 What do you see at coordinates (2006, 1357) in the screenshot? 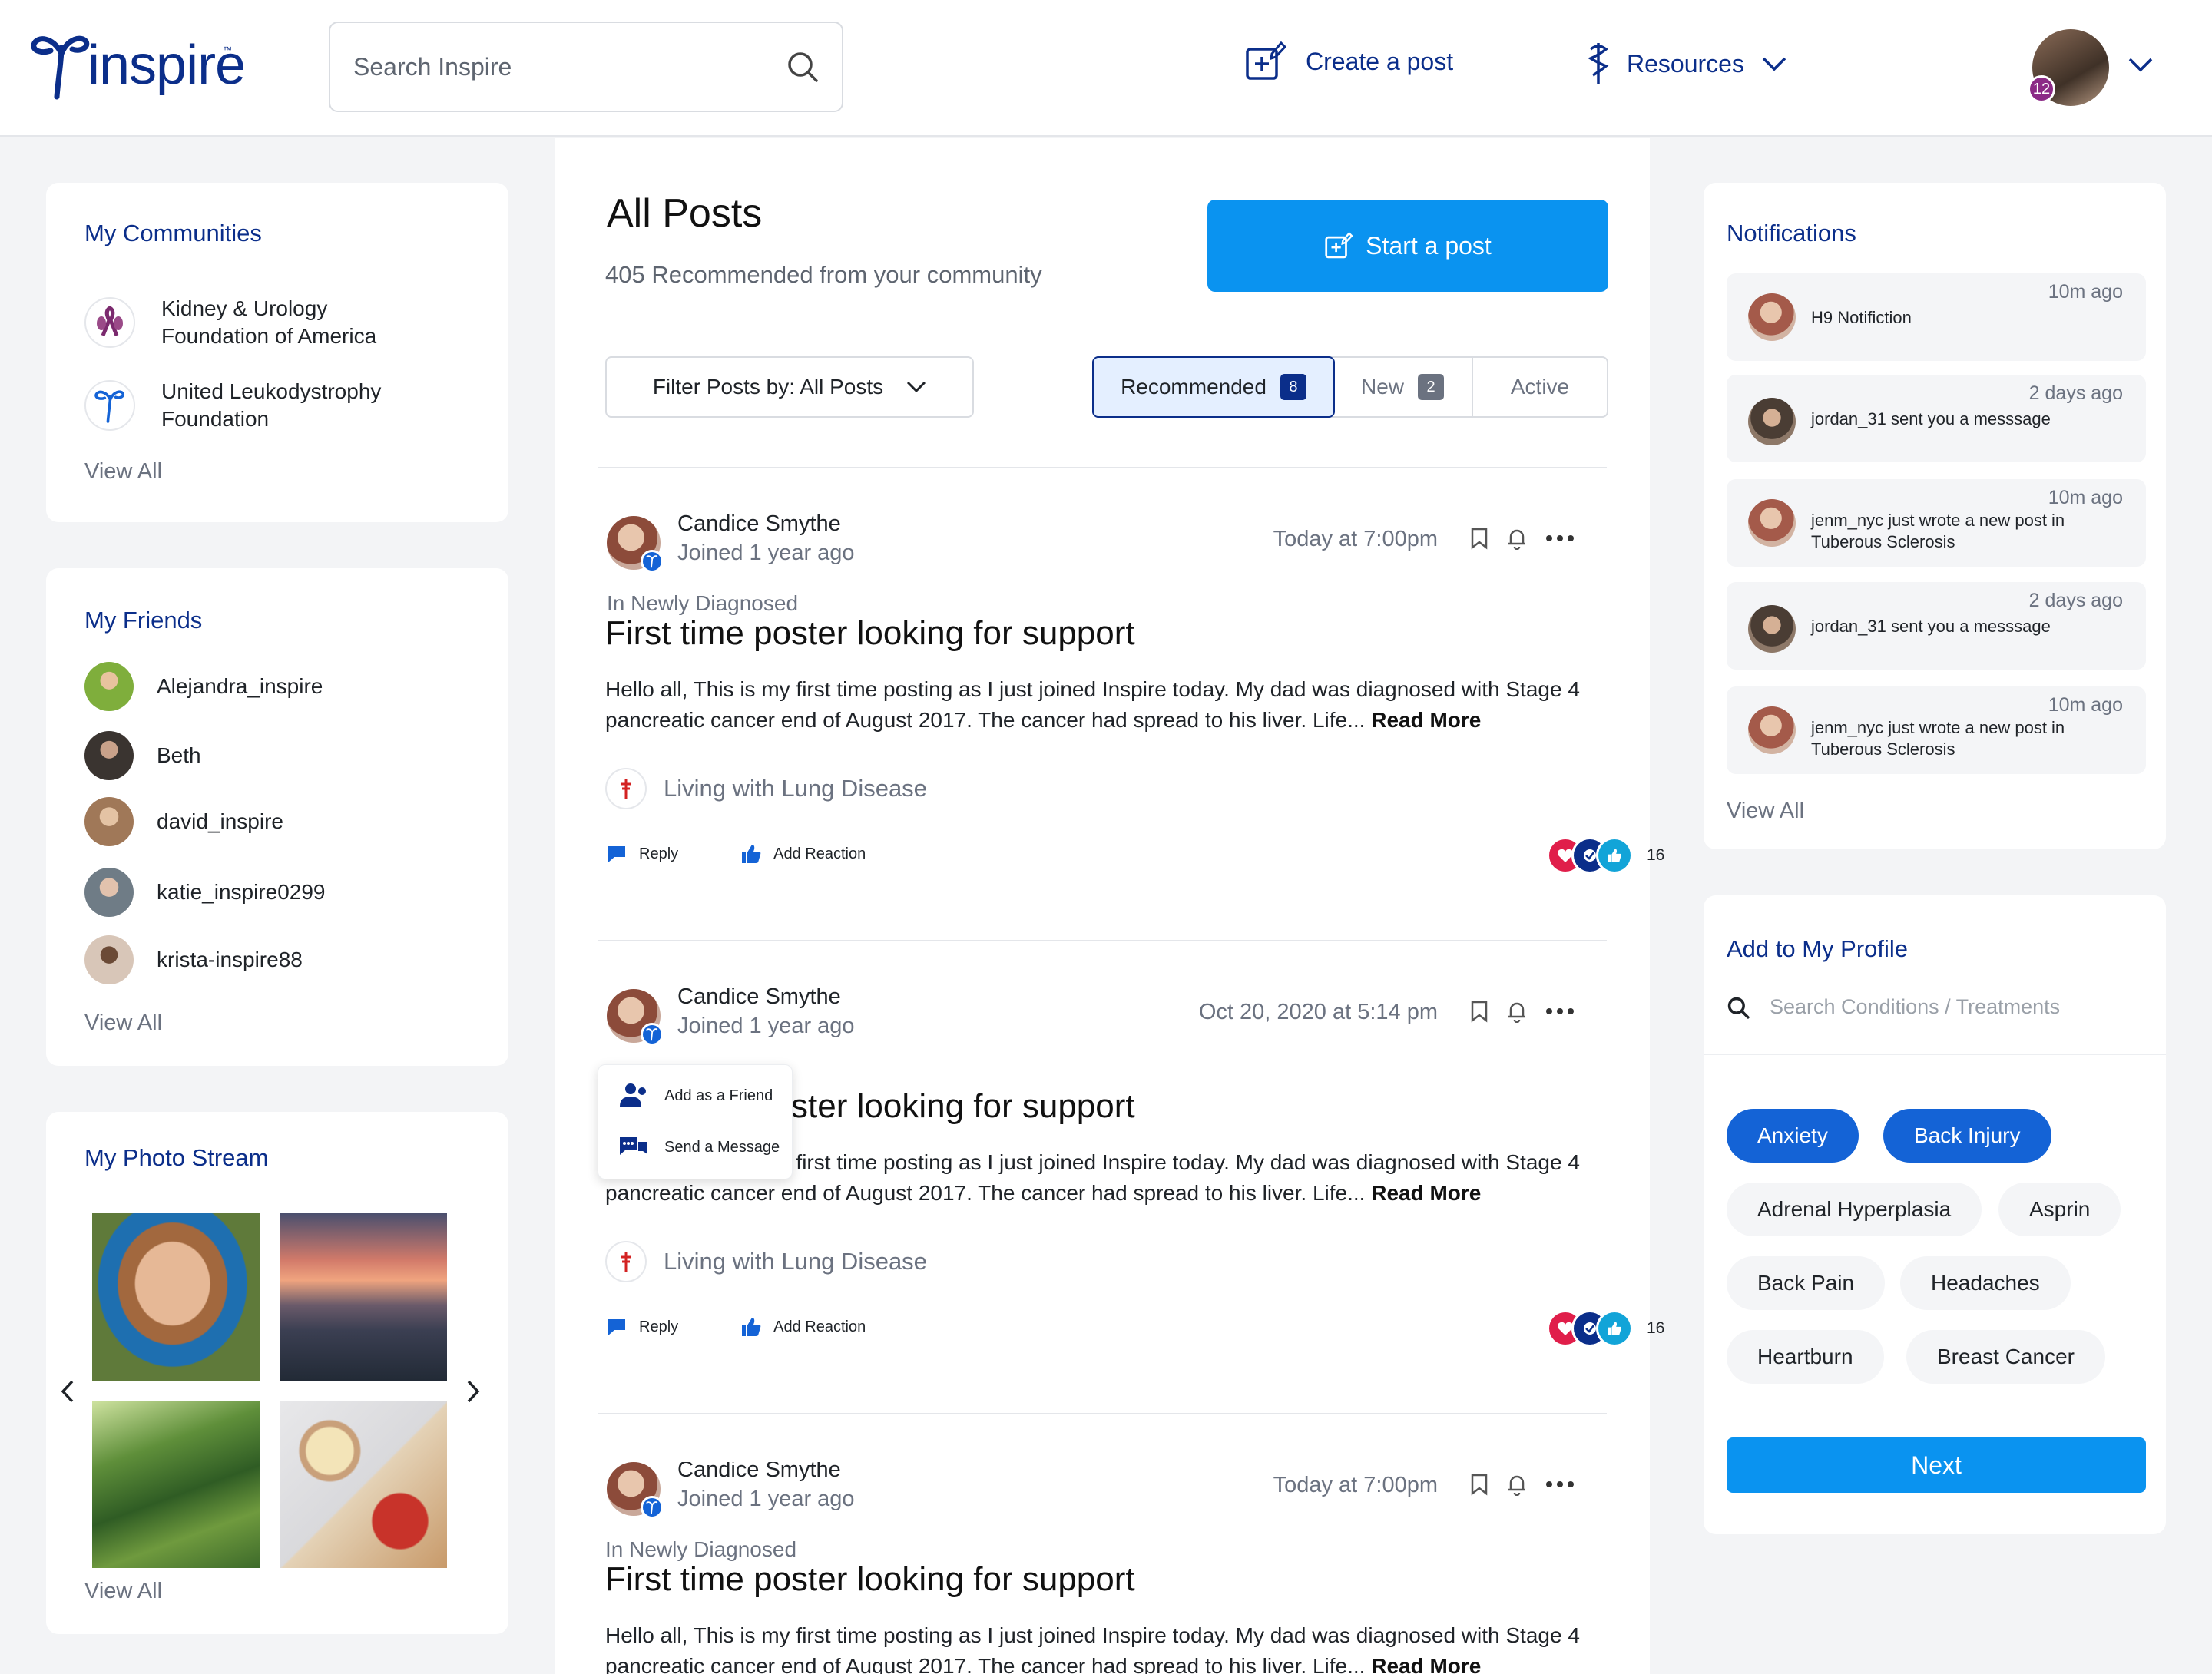
I see `chip-breast-cancer: Breast Cancer` at bounding box center [2006, 1357].